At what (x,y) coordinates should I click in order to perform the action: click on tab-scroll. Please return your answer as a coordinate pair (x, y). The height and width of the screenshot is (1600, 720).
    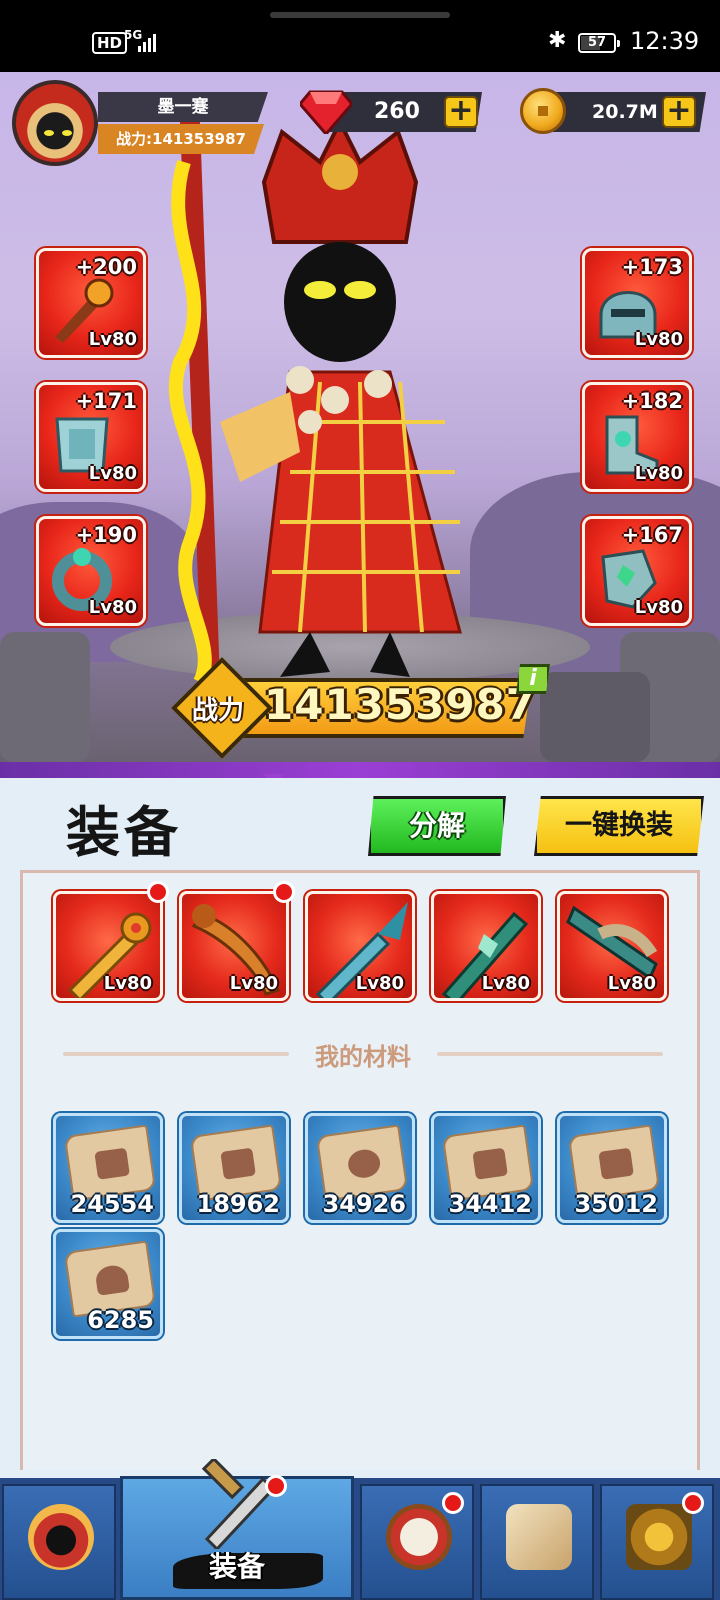
    Looking at the image, I should click on (537, 1542).